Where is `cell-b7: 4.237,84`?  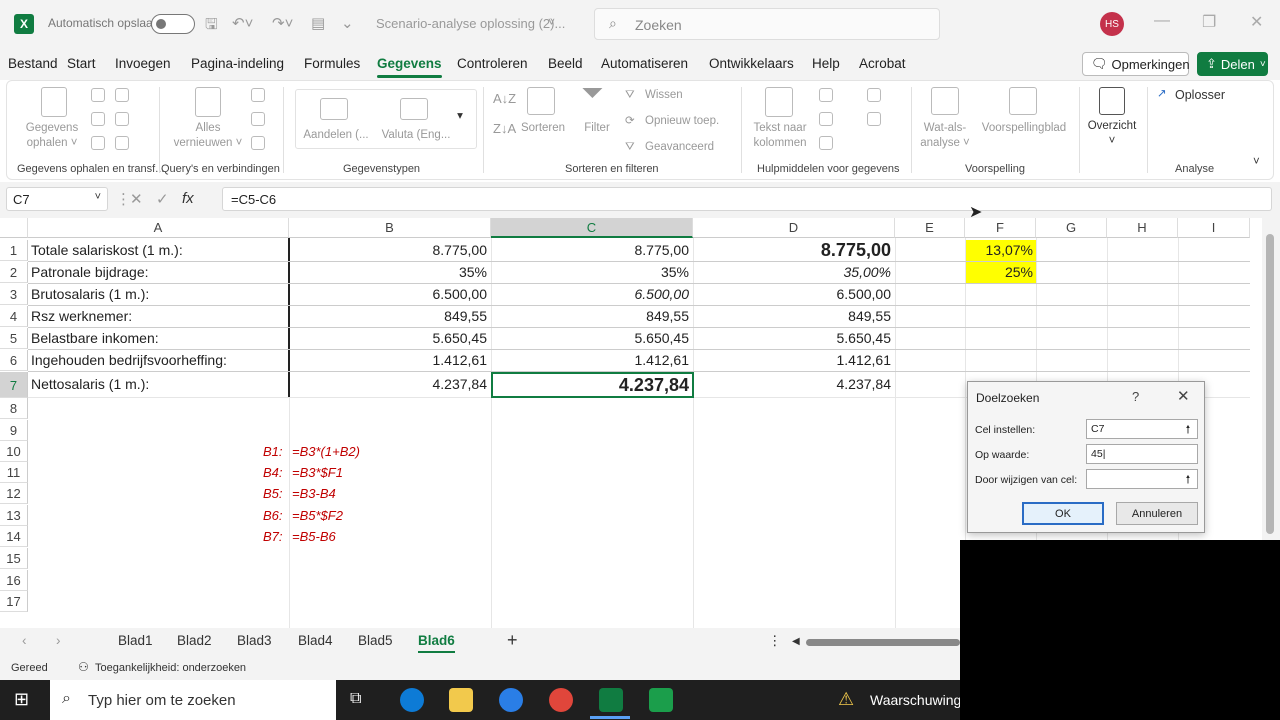 cell-b7: 4.237,84 is located at coordinates (390, 384).